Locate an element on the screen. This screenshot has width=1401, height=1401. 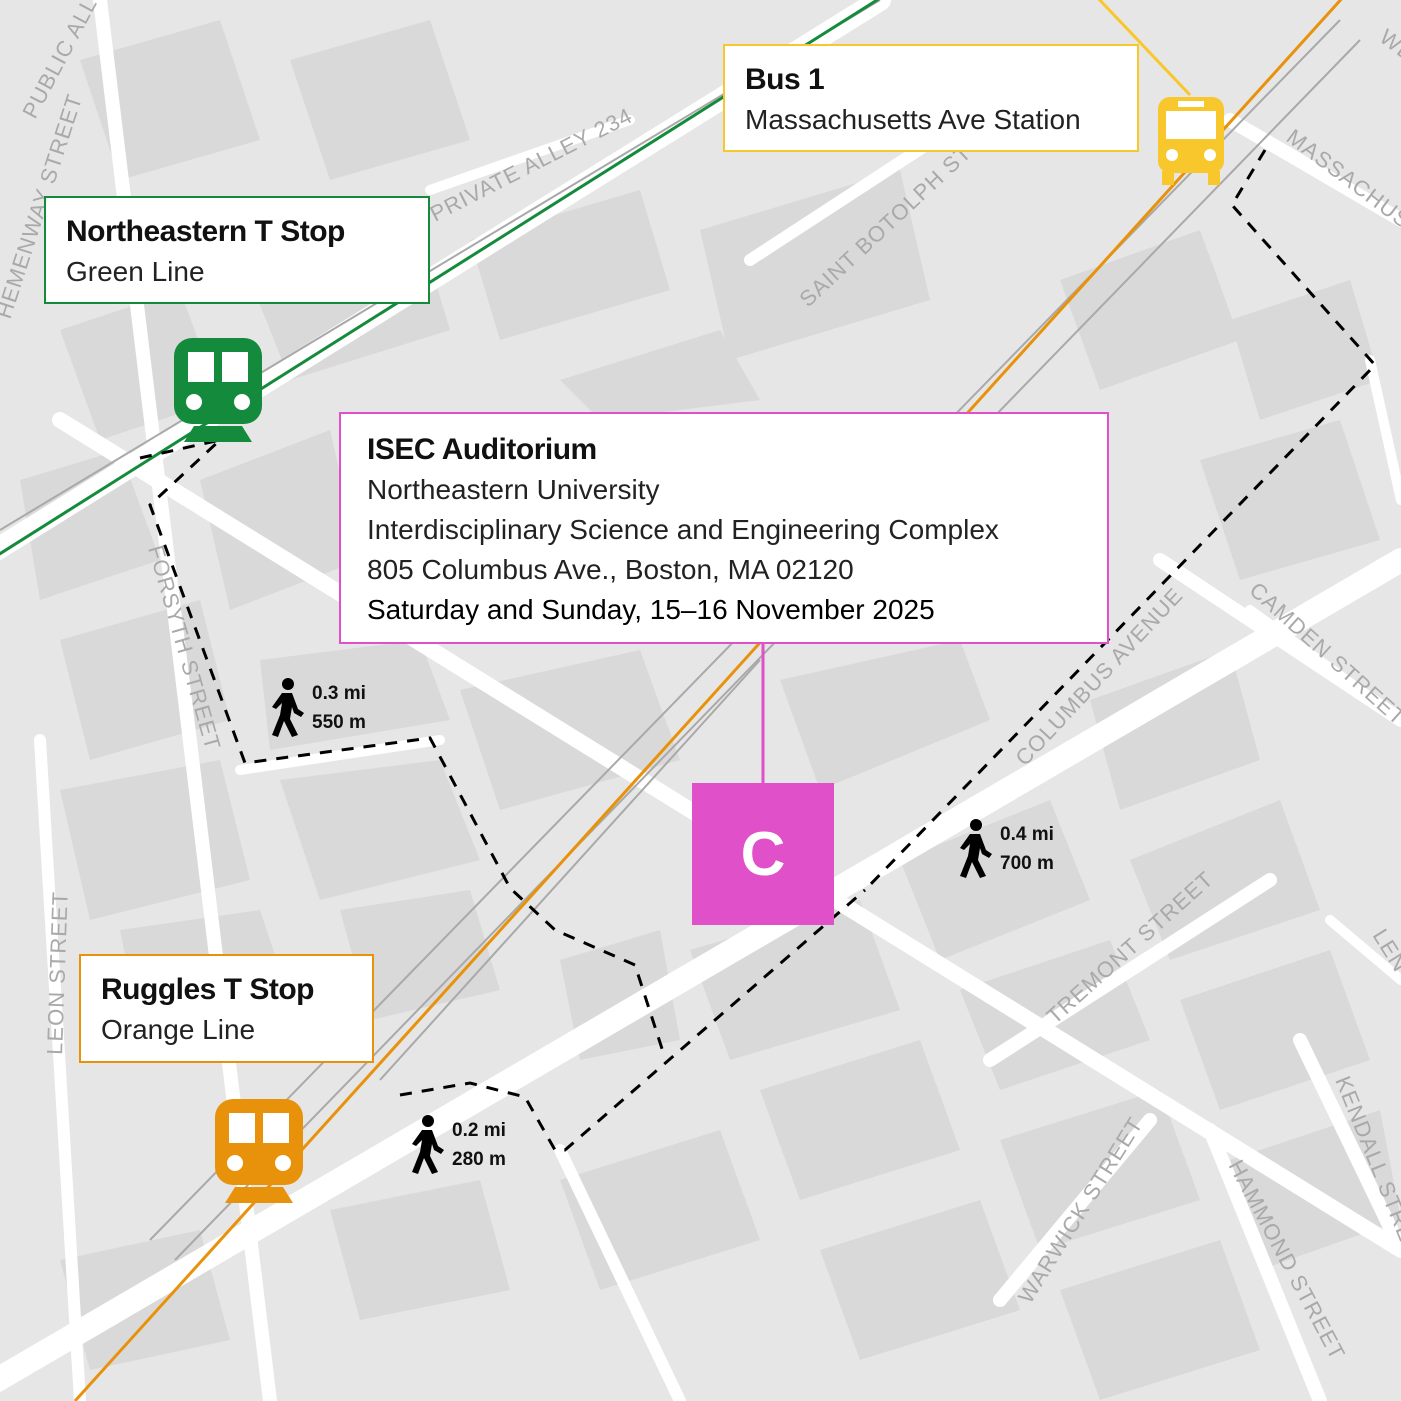
street-label-leon: LEON STREET is located at coordinates (57, 973).